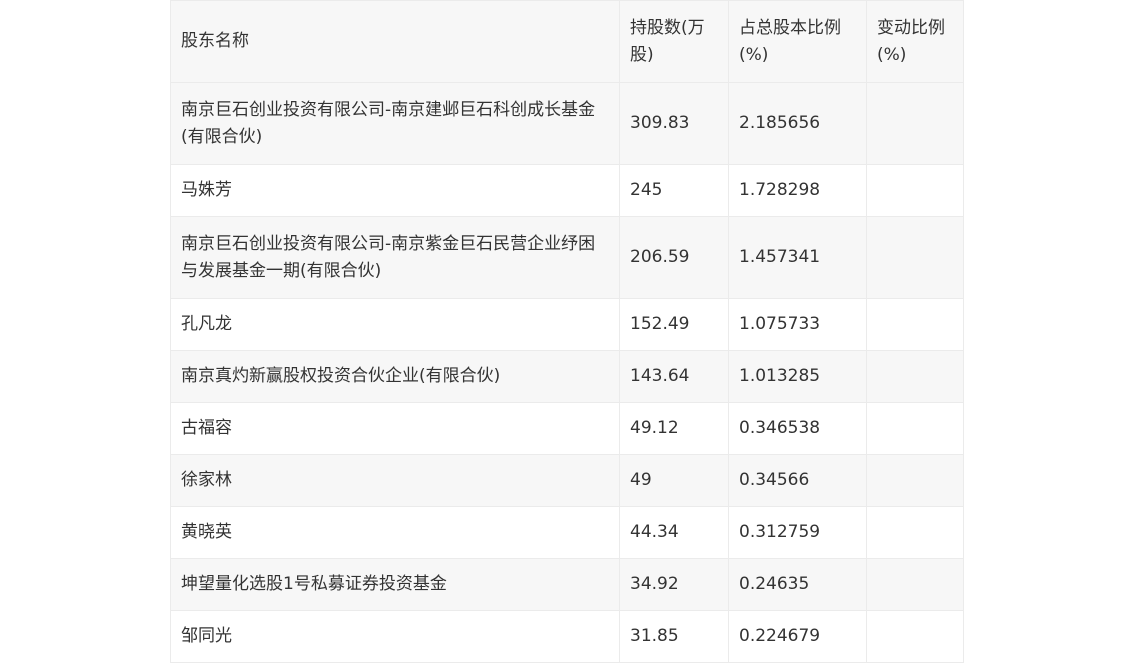  I want to click on table-row: 坤望量化选股1号私募证券投资基金 34.92 0.24635, so click(567, 584).